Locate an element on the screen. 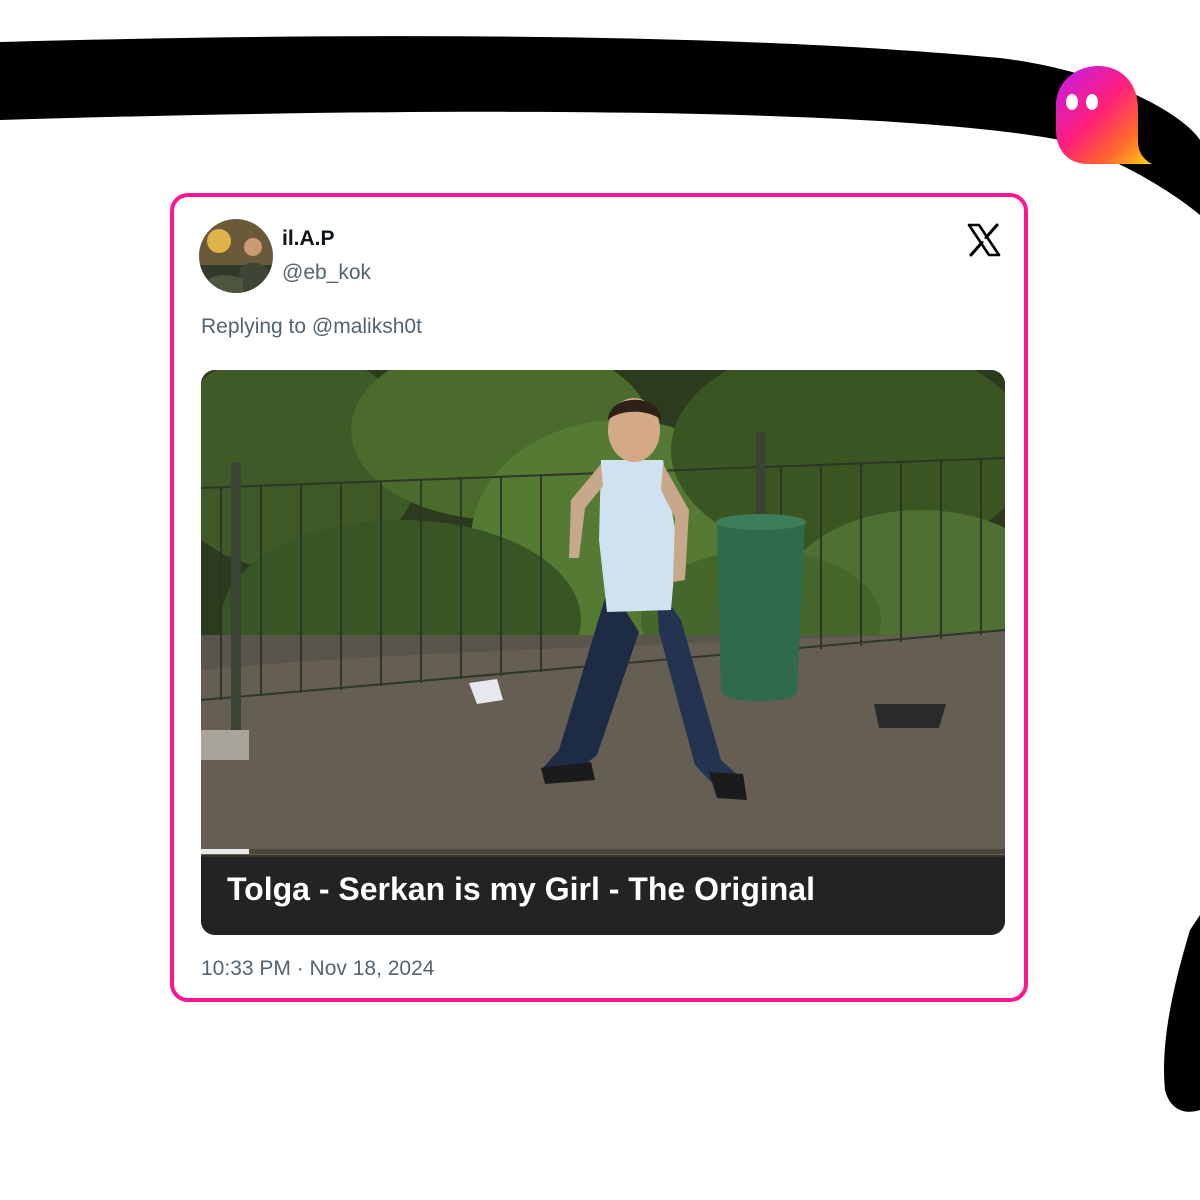  video-title: Tolga - Serkan is my Girl - The Original is located at coordinates (521, 889).